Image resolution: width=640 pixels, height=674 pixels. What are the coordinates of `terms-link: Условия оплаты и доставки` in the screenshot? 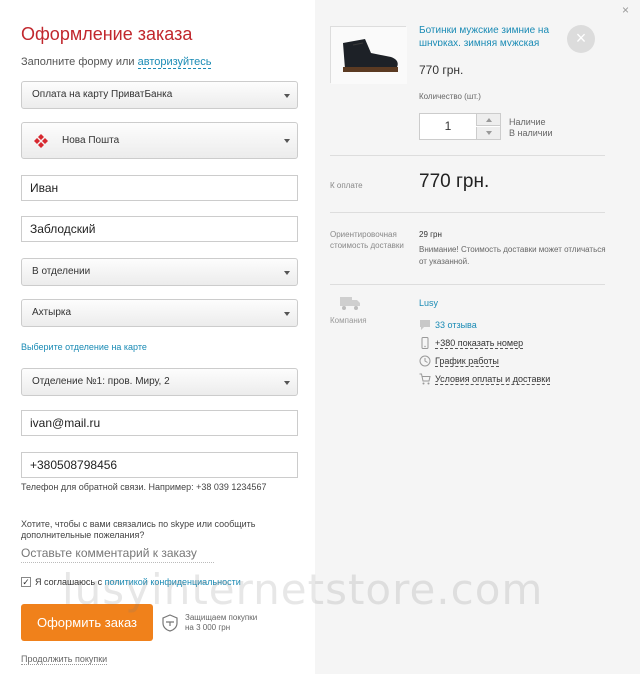 It's located at (493, 379).